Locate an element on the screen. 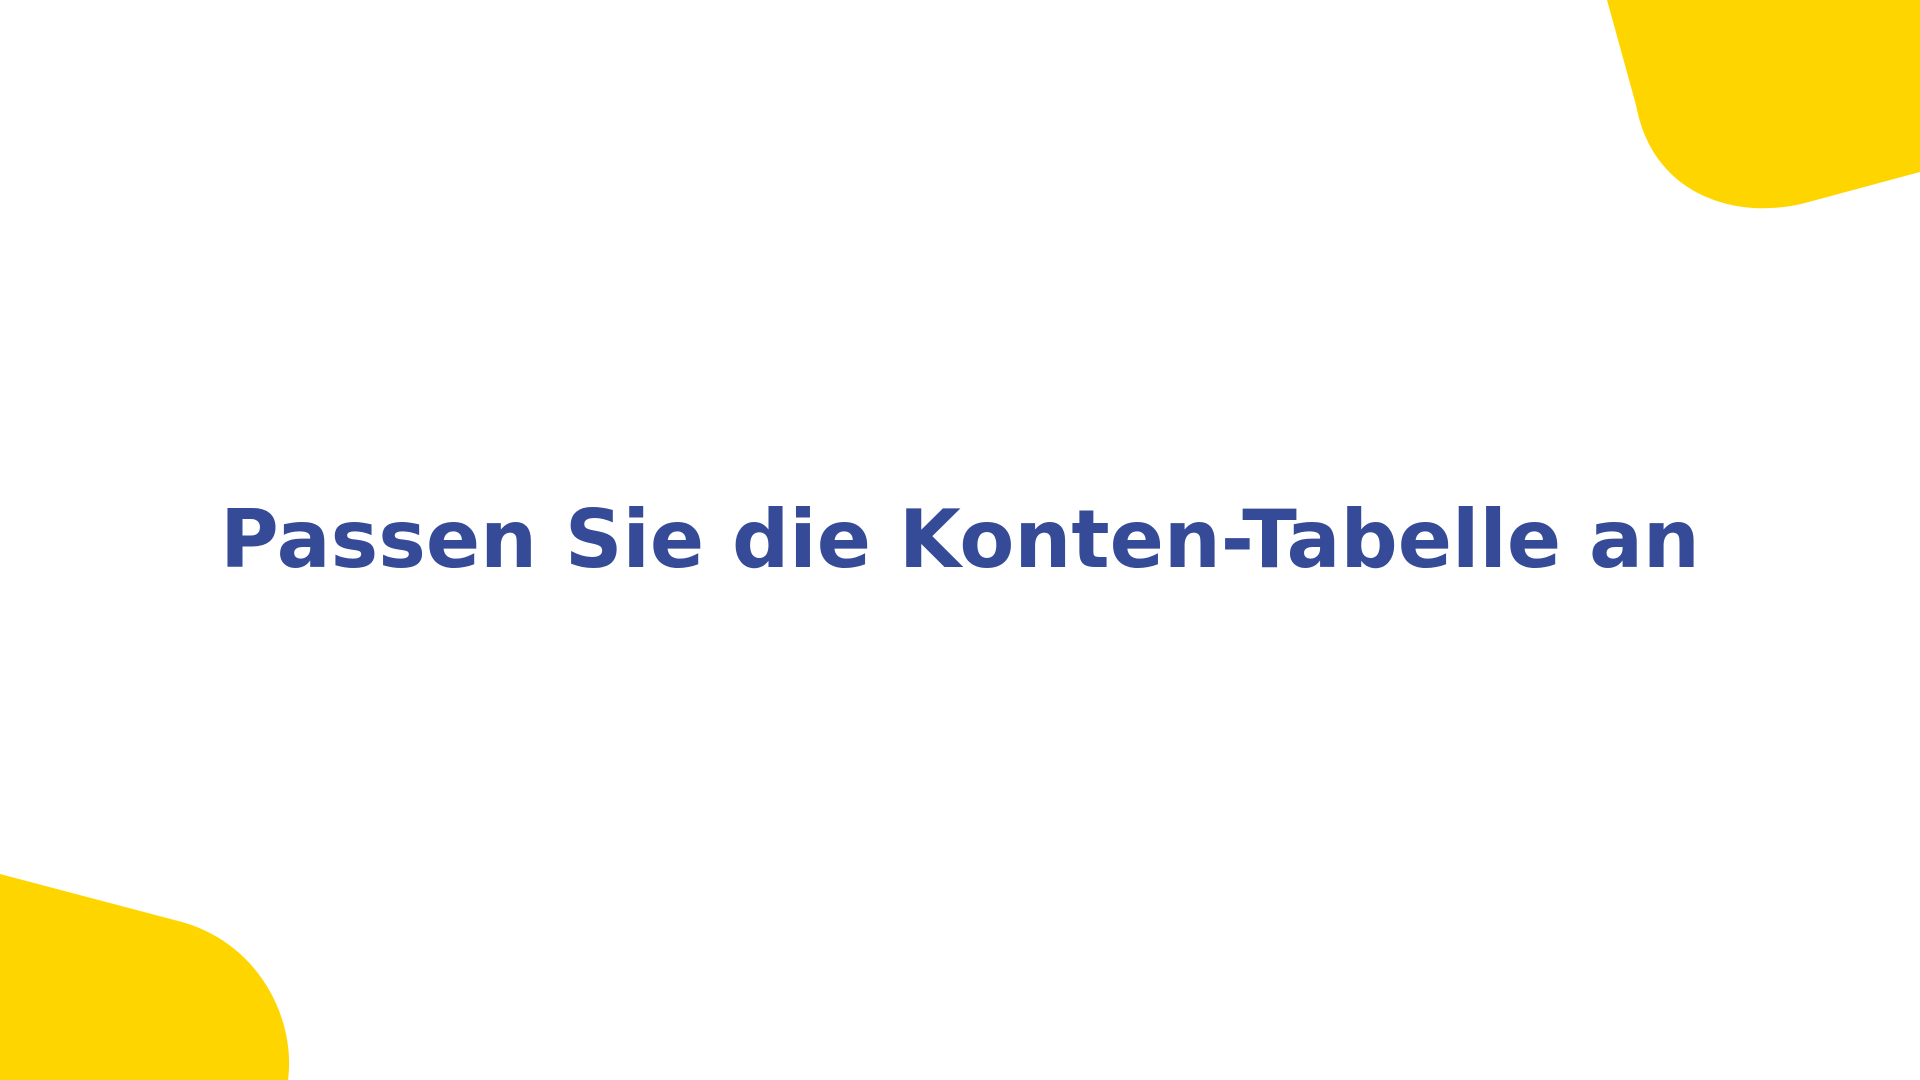 This screenshot has height=1080, width=1920. top-right-accent-shape is located at coordinates (1763, 104).